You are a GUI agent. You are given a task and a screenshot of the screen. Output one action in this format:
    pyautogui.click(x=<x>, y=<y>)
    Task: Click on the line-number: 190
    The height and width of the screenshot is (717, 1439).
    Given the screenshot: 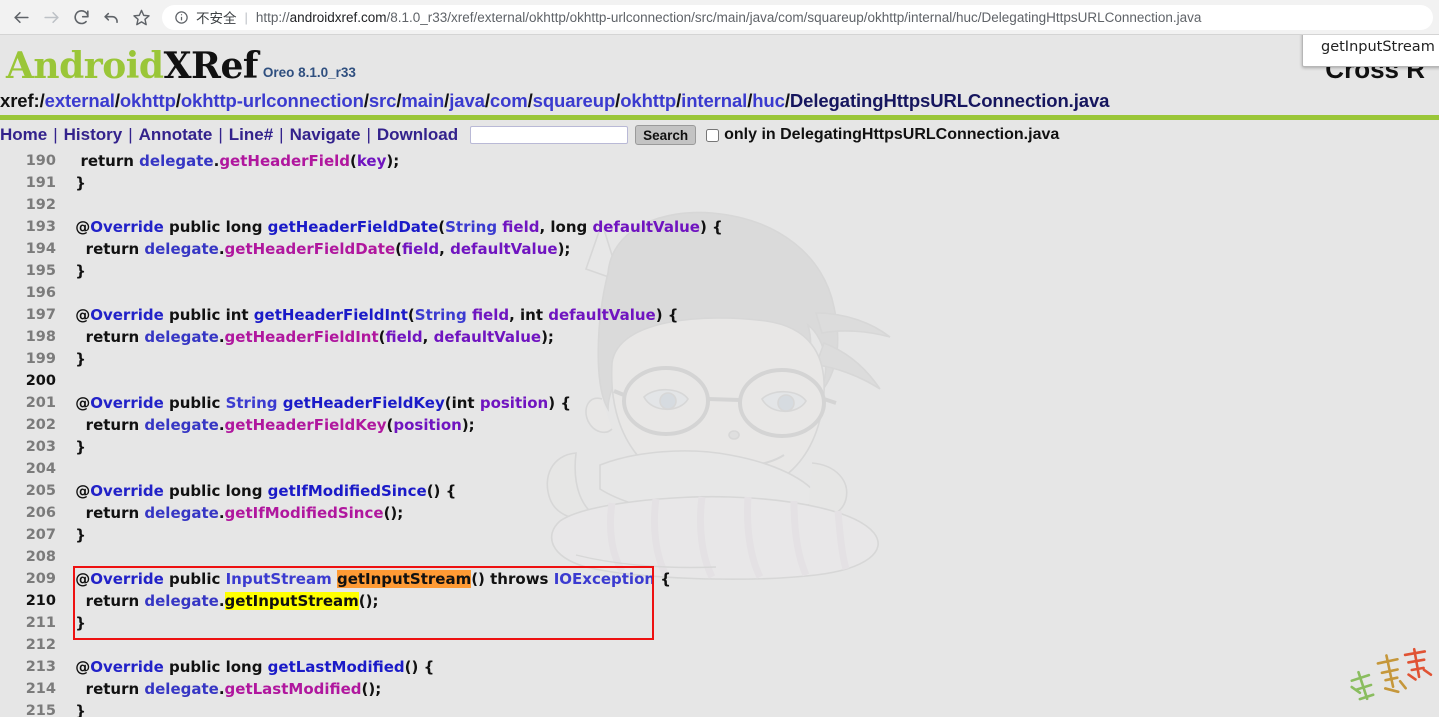 What is the action you would take?
    pyautogui.click(x=32, y=161)
    